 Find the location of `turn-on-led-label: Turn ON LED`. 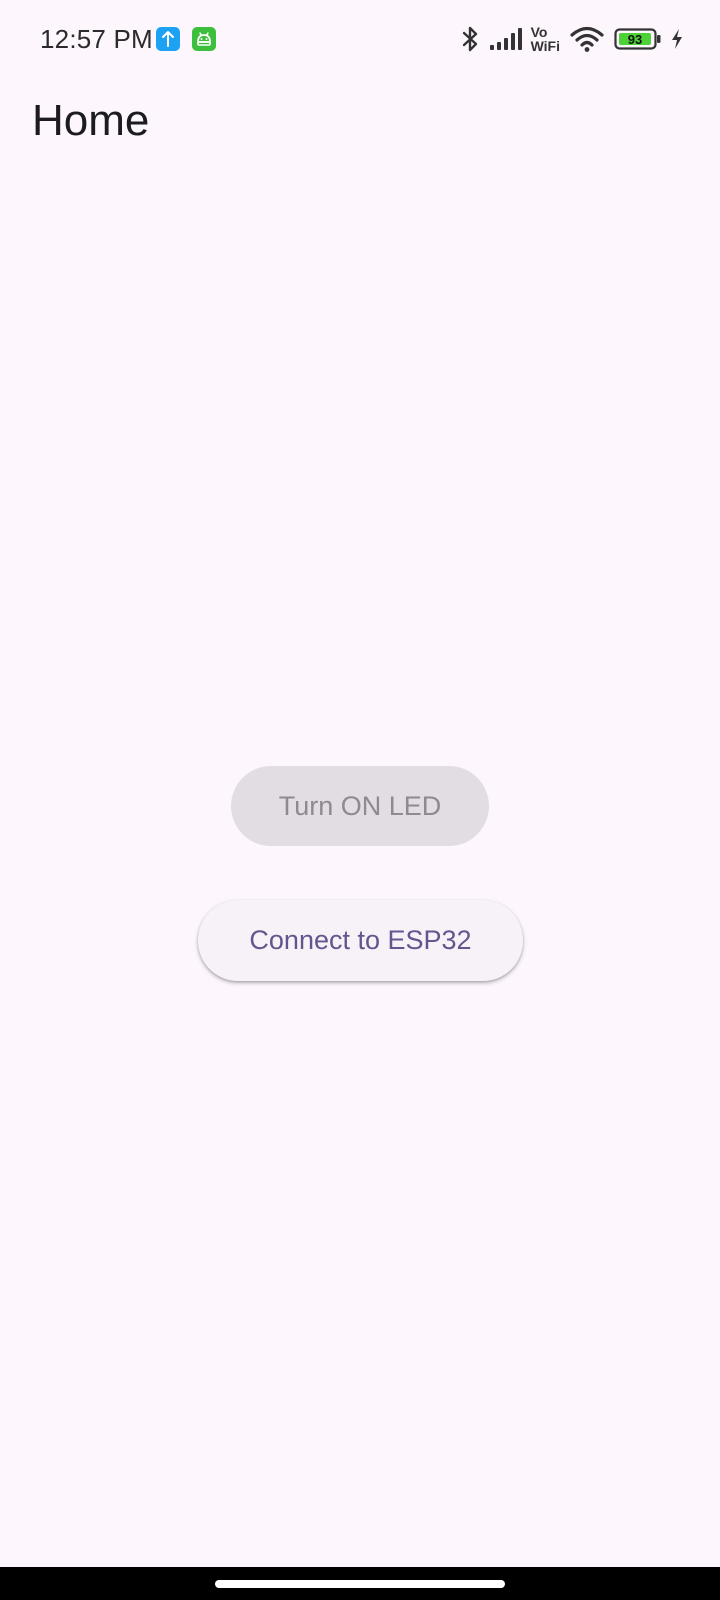

turn-on-led-label: Turn ON LED is located at coordinates (360, 805).